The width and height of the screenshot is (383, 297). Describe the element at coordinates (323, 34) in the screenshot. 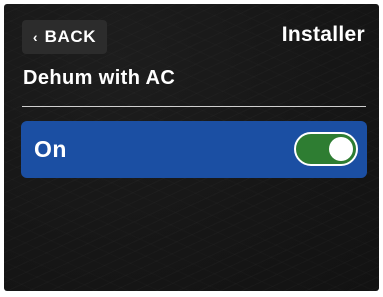

I see `screen-title: Installer` at that location.